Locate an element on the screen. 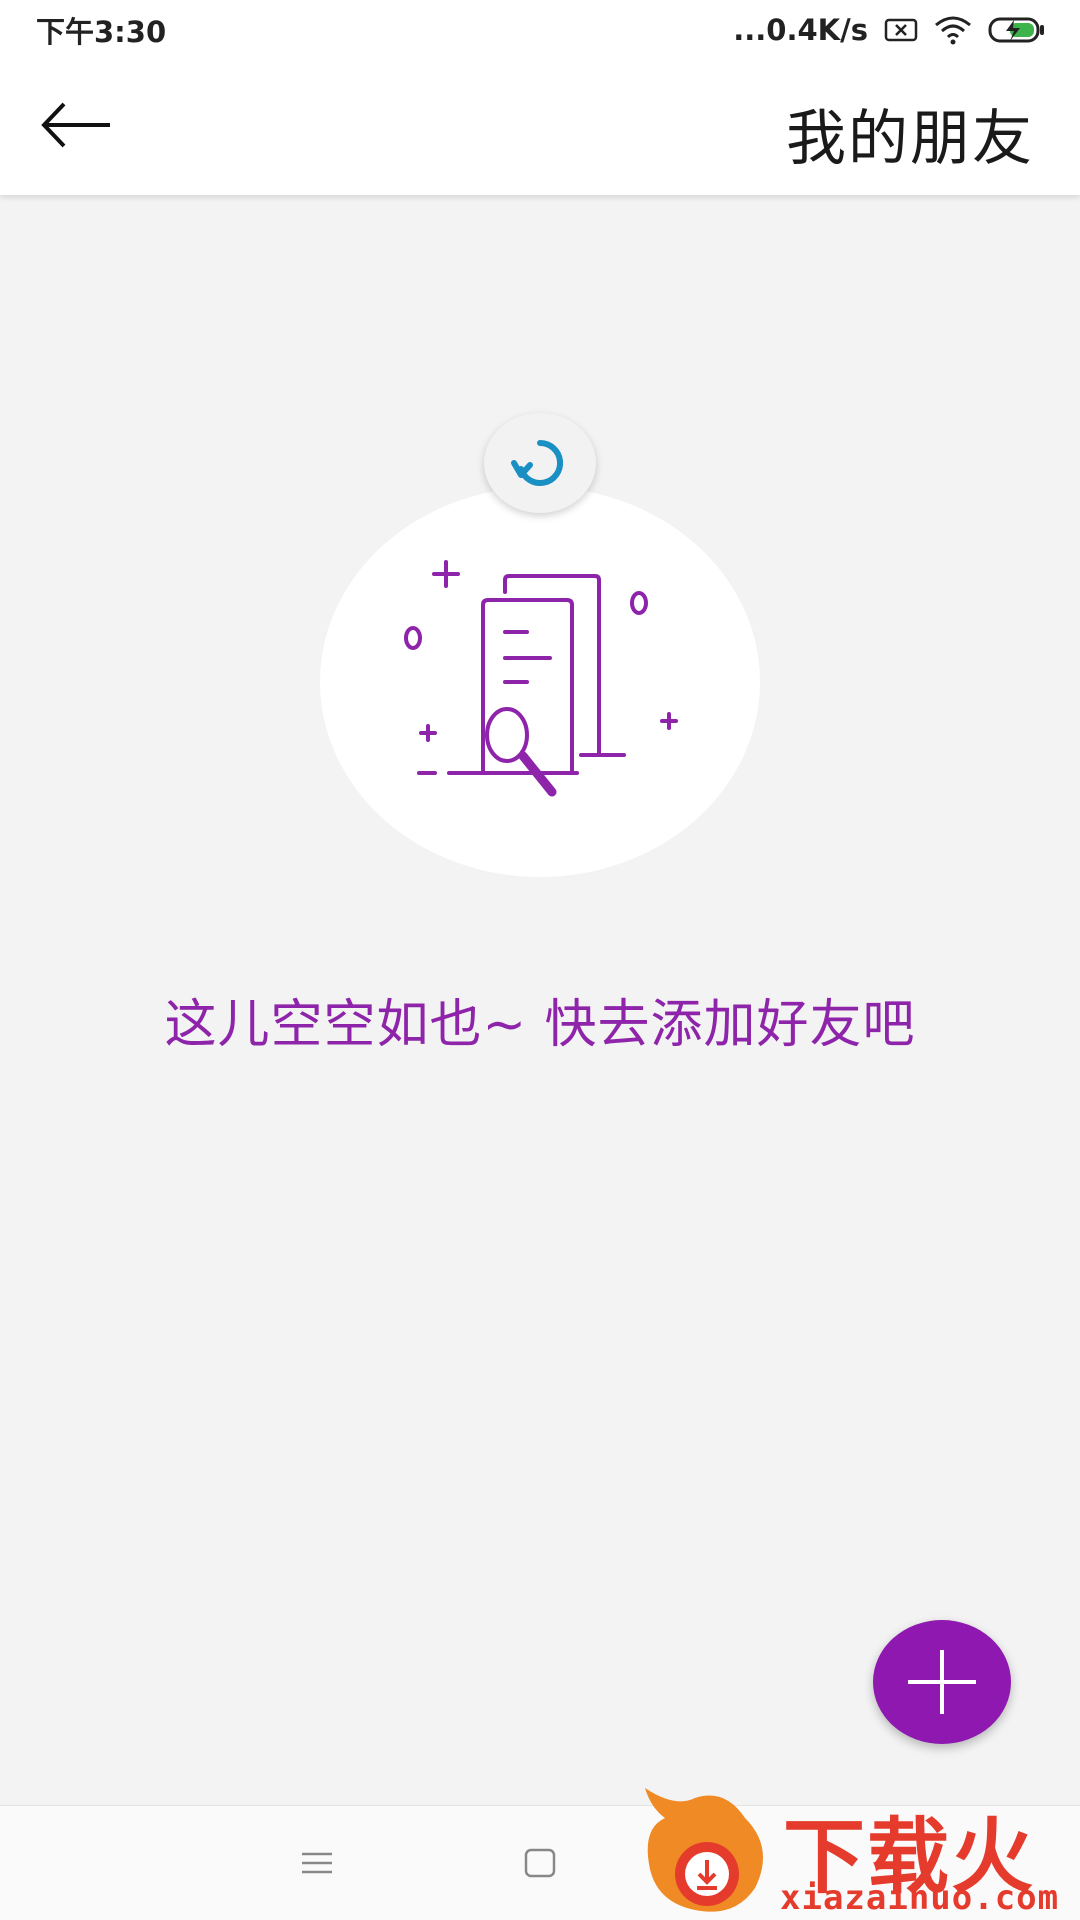  arrow-left-icon is located at coordinates (75, 125).